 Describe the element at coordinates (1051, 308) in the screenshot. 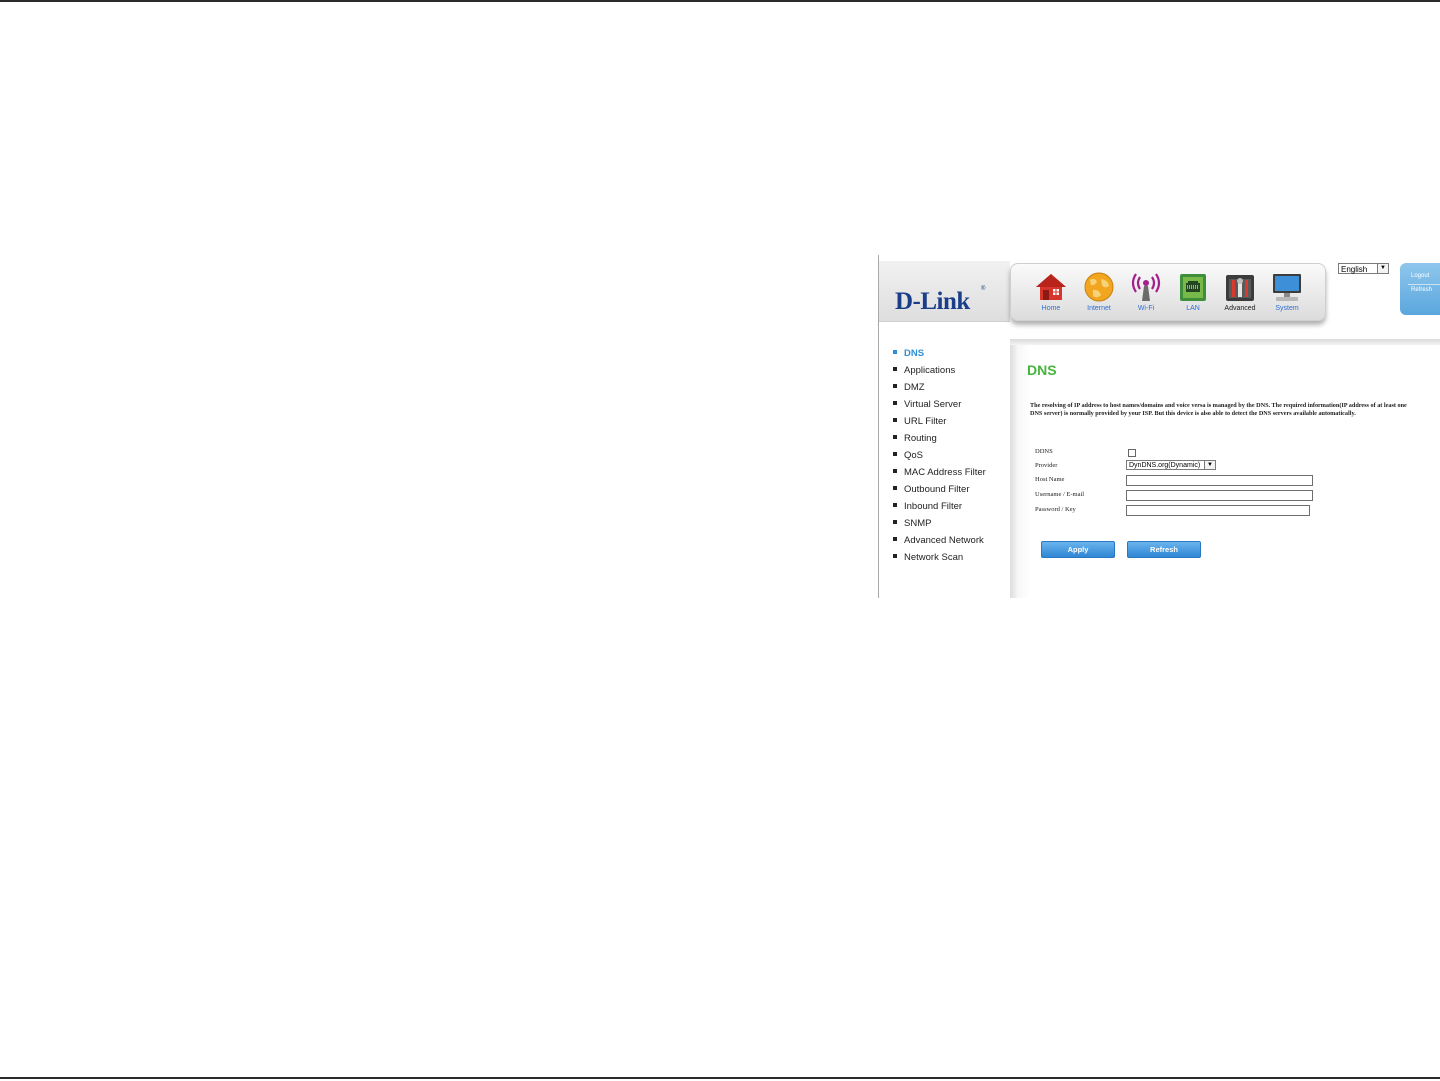

I see `nav-label-home: Home` at that location.